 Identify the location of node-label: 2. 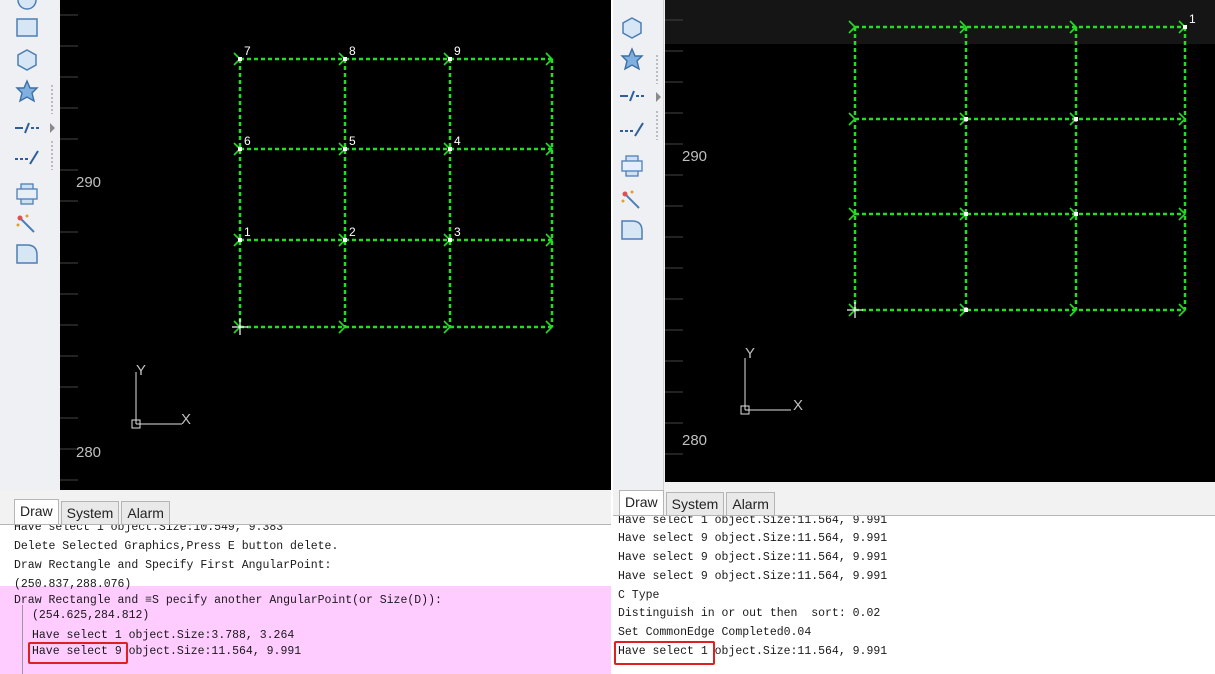
(352, 232).